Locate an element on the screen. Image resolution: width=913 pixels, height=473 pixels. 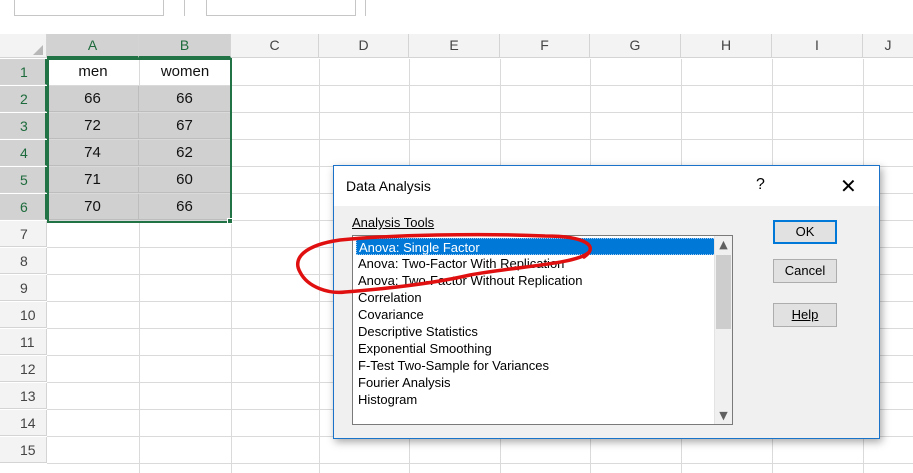
annotation-circle is located at coordinates (444, 263).